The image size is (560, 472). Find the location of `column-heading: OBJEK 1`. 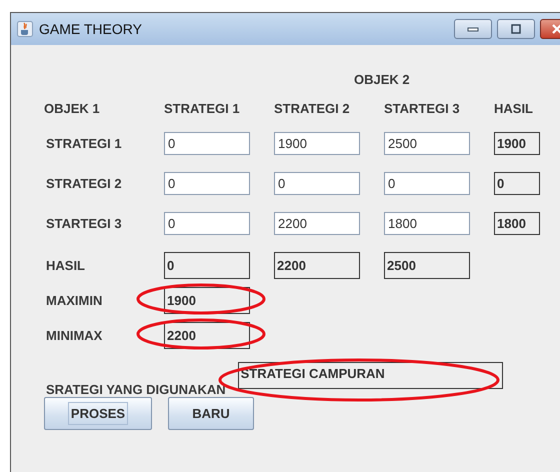

column-heading: OBJEK 1 is located at coordinates (72, 108).